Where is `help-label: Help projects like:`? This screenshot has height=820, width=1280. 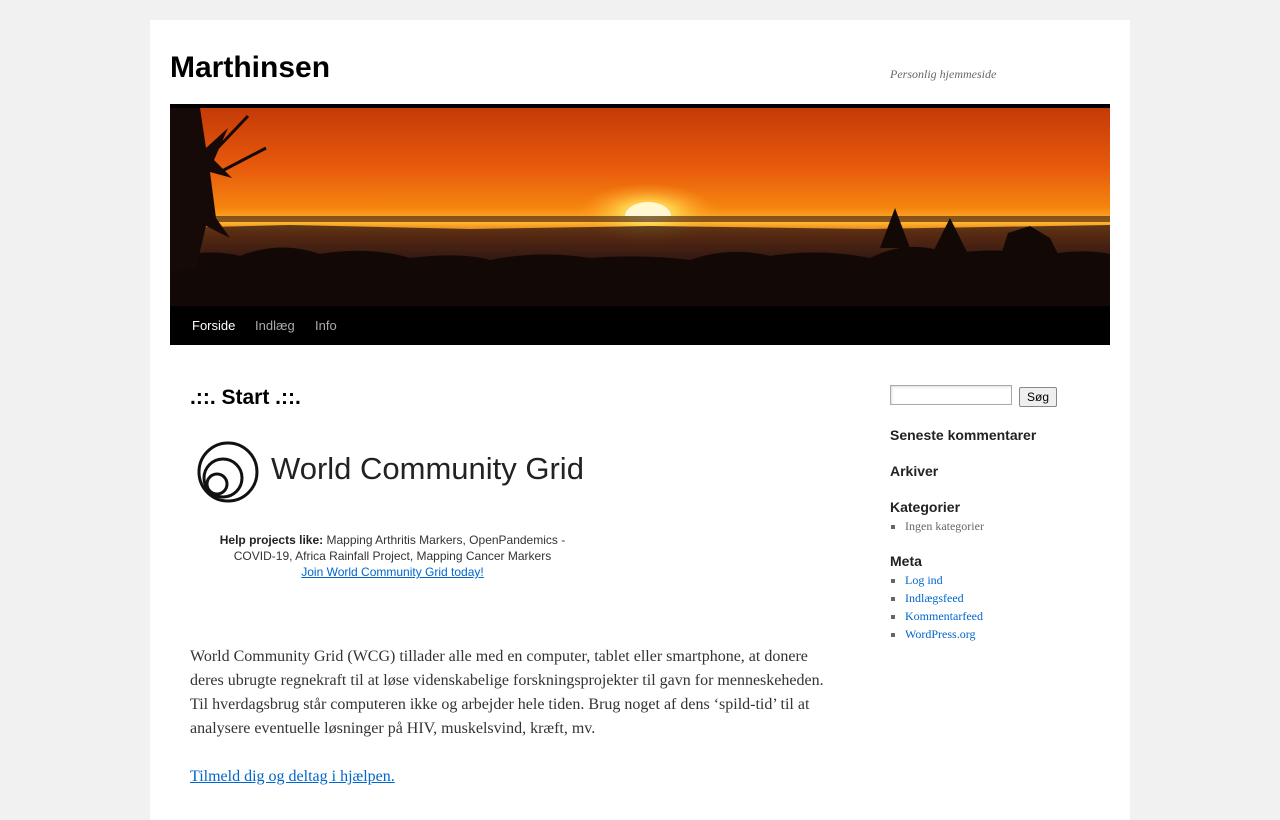 help-label: Help projects like: is located at coordinates (271, 540).